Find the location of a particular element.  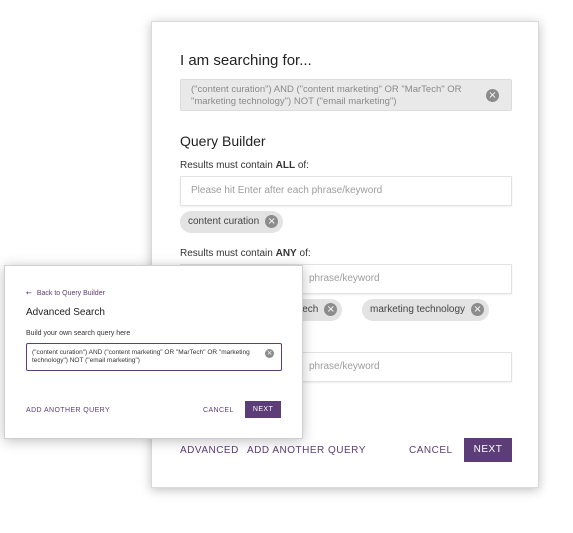

back-to-query-builder-link: ← Back to Query Builder is located at coordinates (65, 293).